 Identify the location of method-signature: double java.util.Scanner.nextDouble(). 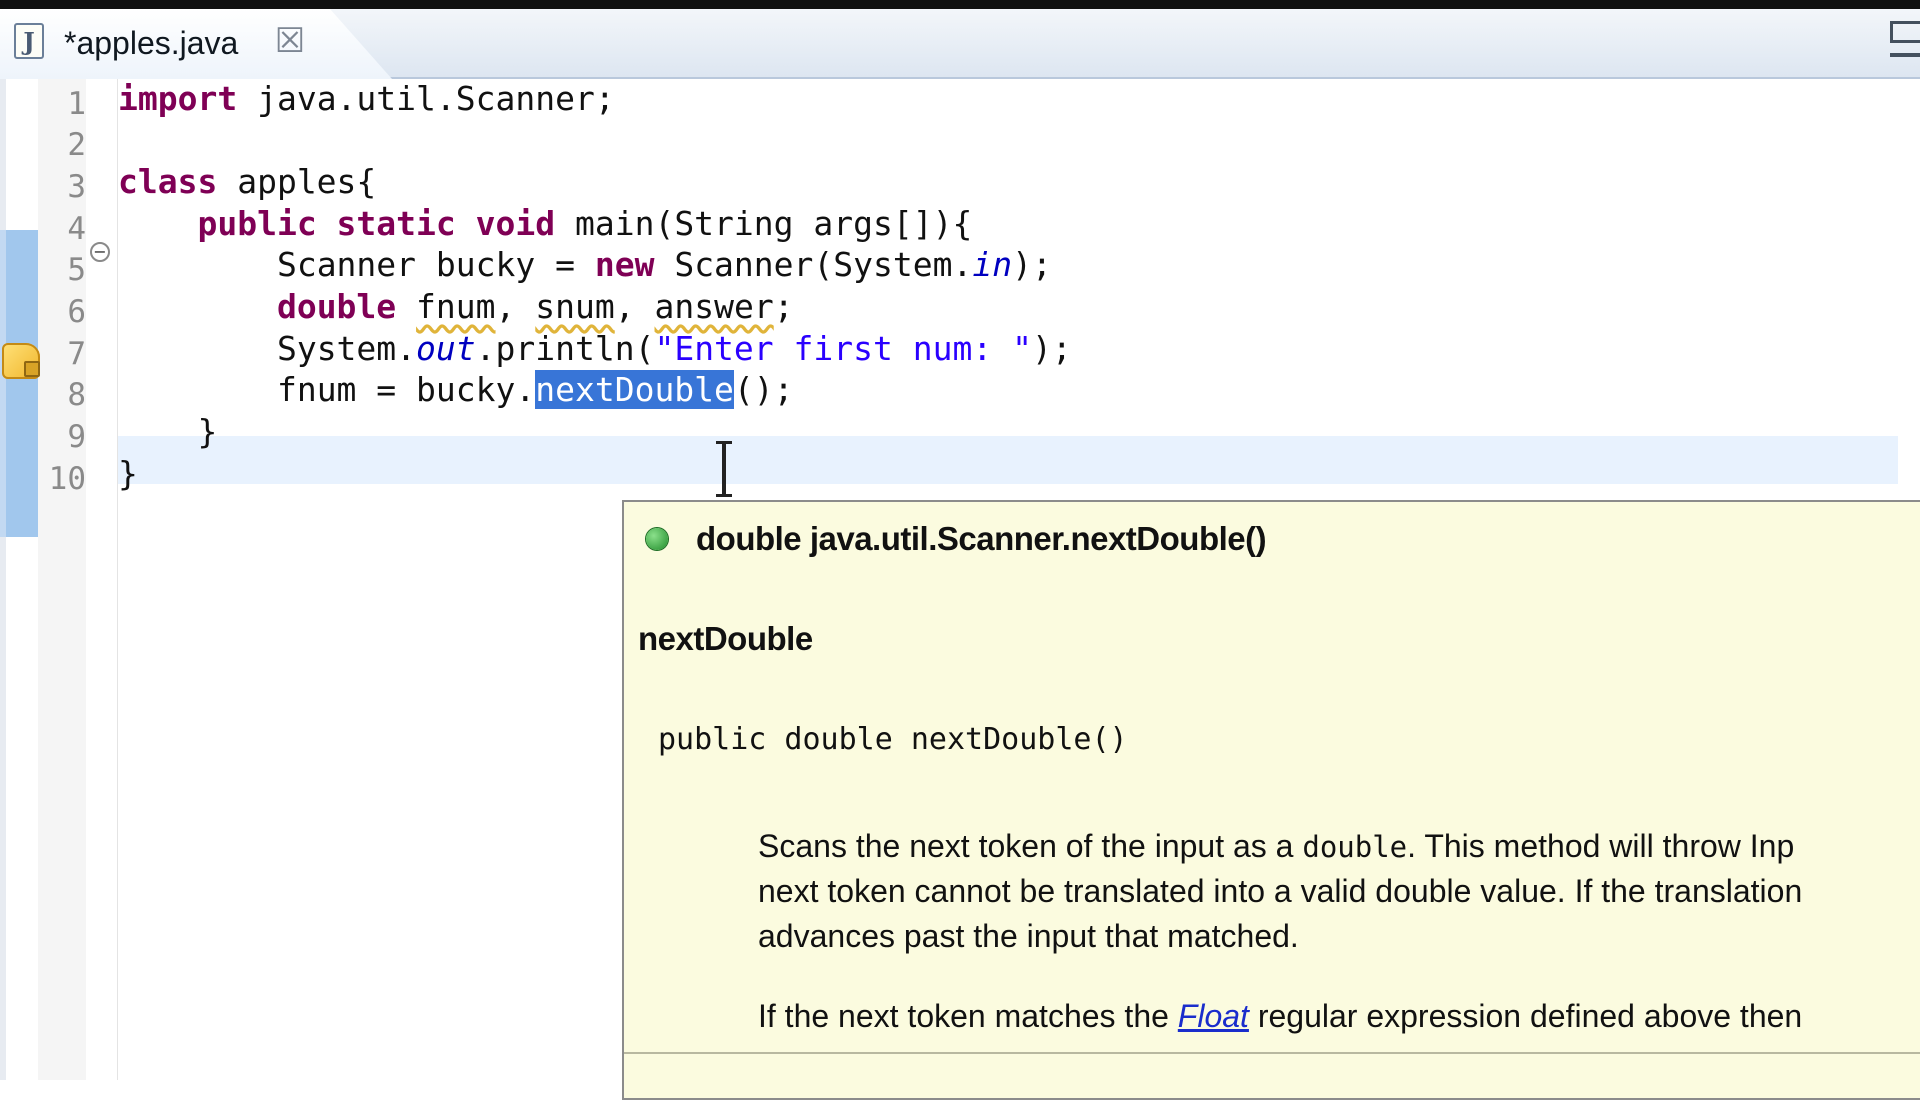
(981, 538).